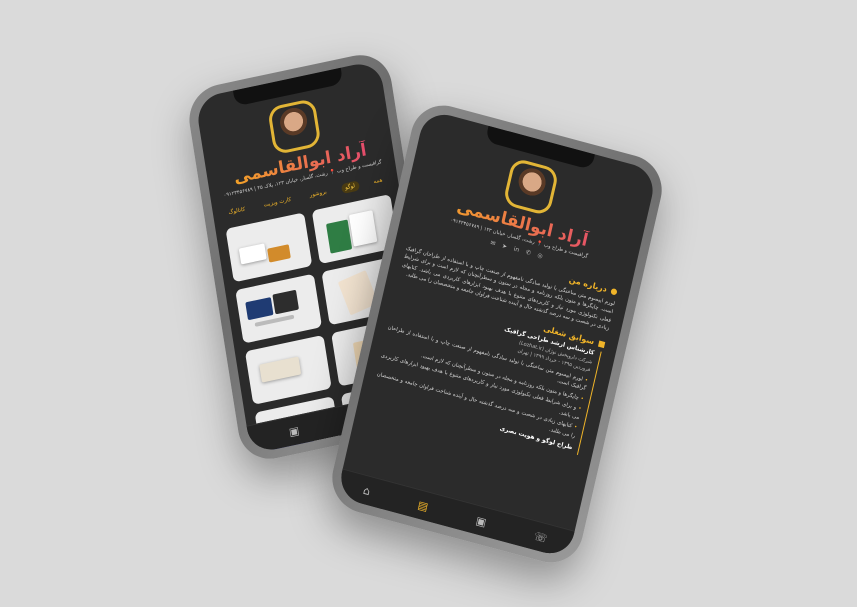 The image size is (857, 607). What do you see at coordinates (602, 343) in the screenshot?
I see `briefcase-icon: ■` at bounding box center [602, 343].